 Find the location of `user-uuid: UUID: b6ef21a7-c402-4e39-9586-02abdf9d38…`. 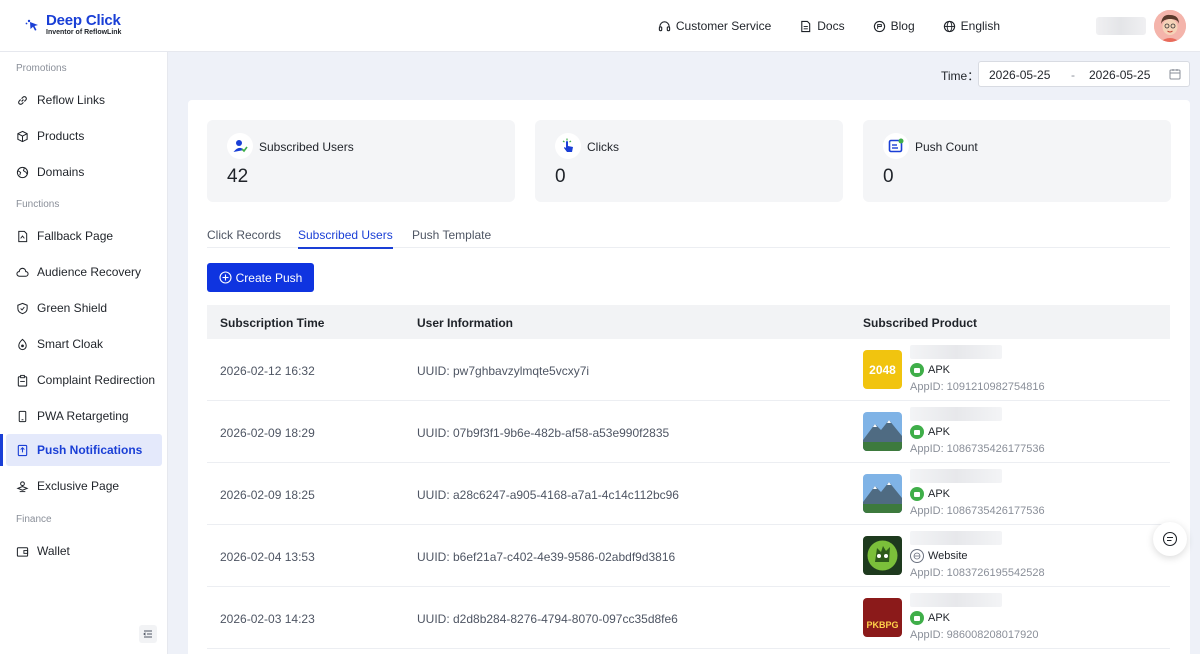

user-uuid: UUID: b6ef21a7-c402-4e39-9586-02abdf9d38… is located at coordinates (546, 557).